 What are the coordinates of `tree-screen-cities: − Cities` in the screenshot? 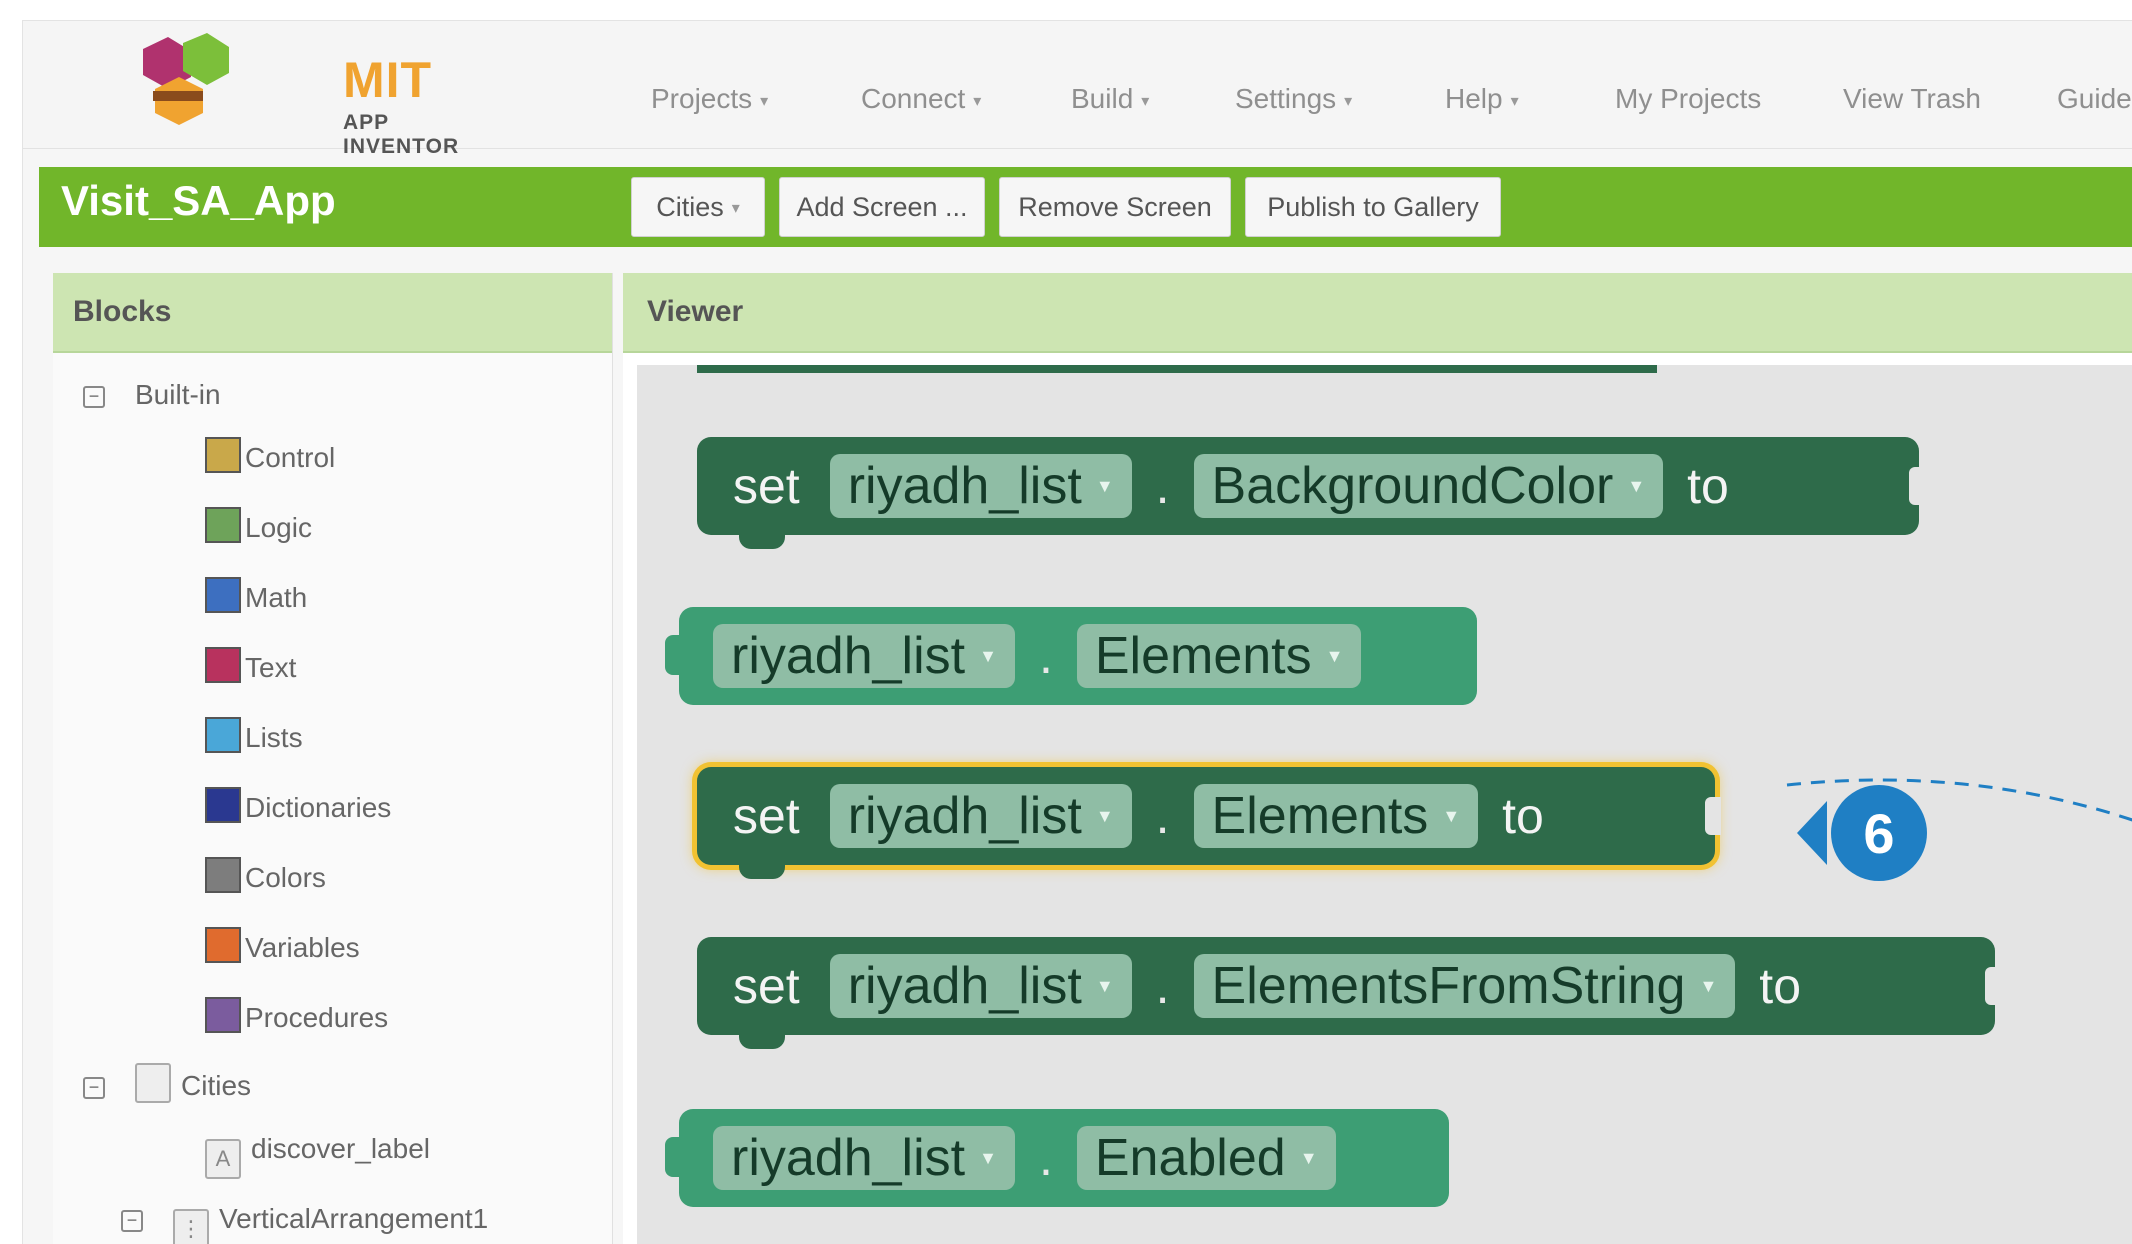 It's located at (167, 1083).